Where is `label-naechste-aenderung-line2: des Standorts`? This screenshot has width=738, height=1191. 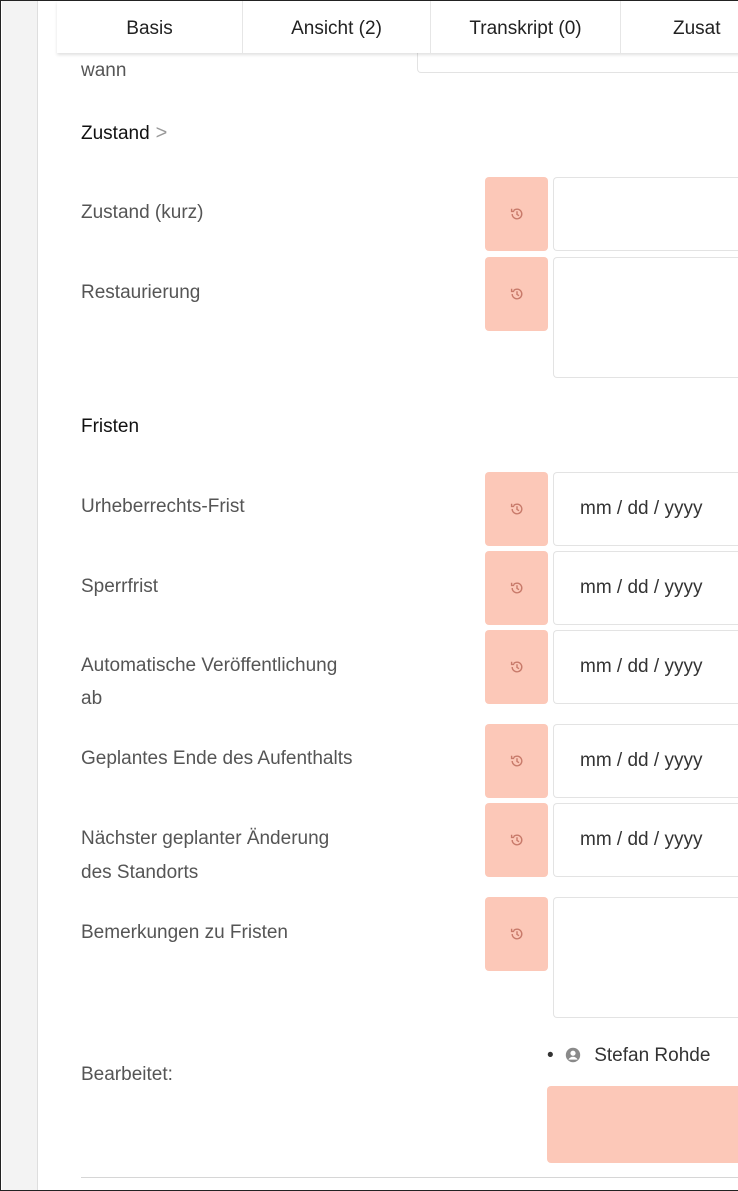 label-naechste-aenderung-line2: des Standorts is located at coordinates (140, 872).